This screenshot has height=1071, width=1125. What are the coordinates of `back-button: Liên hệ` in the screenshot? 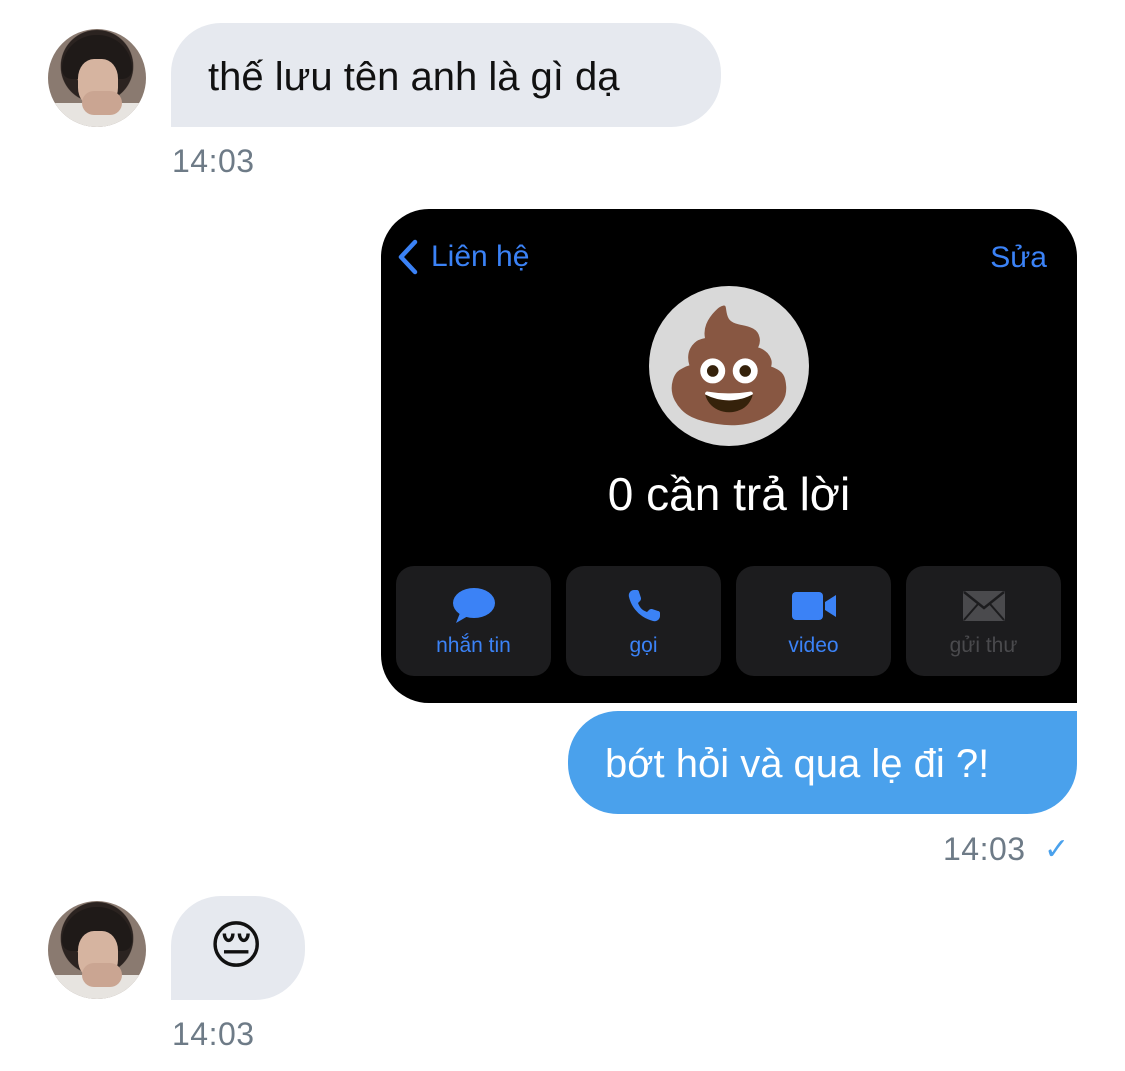 It's located at (463, 257).